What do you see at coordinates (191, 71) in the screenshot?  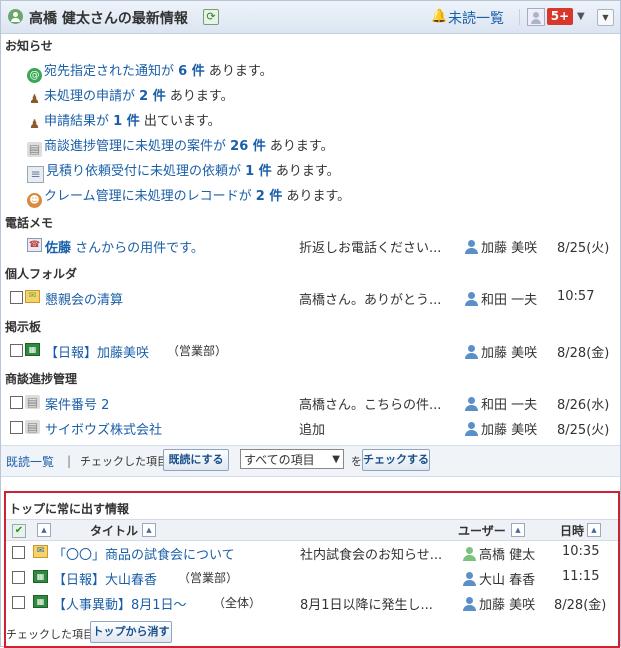 I see `notice-count: 6 件` at bounding box center [191, 71].